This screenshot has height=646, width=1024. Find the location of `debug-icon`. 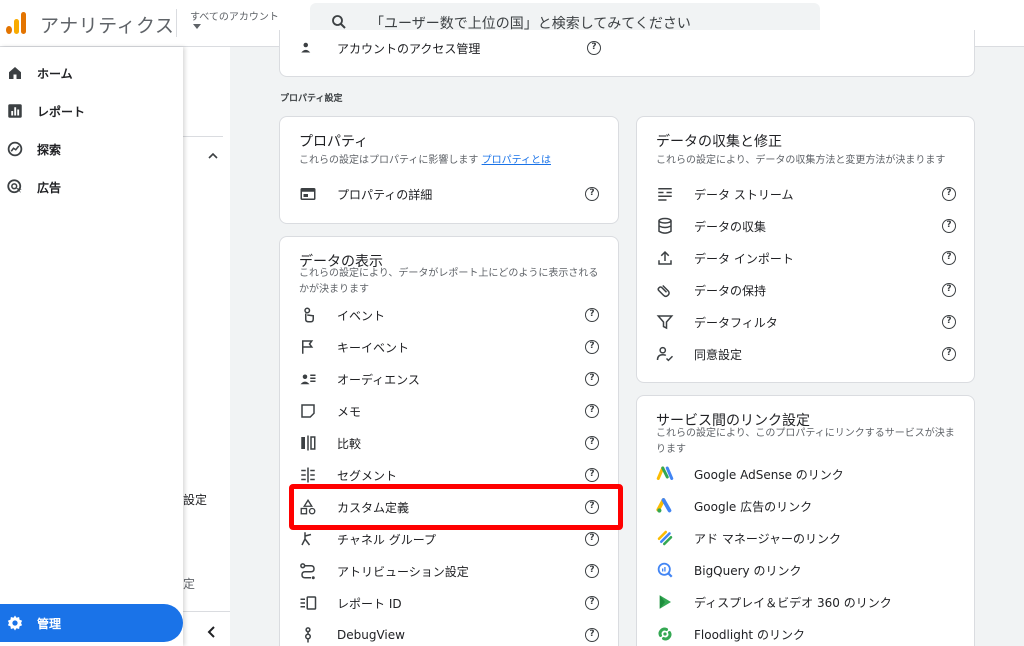

debug-icon is located at coordinates (308, 635).